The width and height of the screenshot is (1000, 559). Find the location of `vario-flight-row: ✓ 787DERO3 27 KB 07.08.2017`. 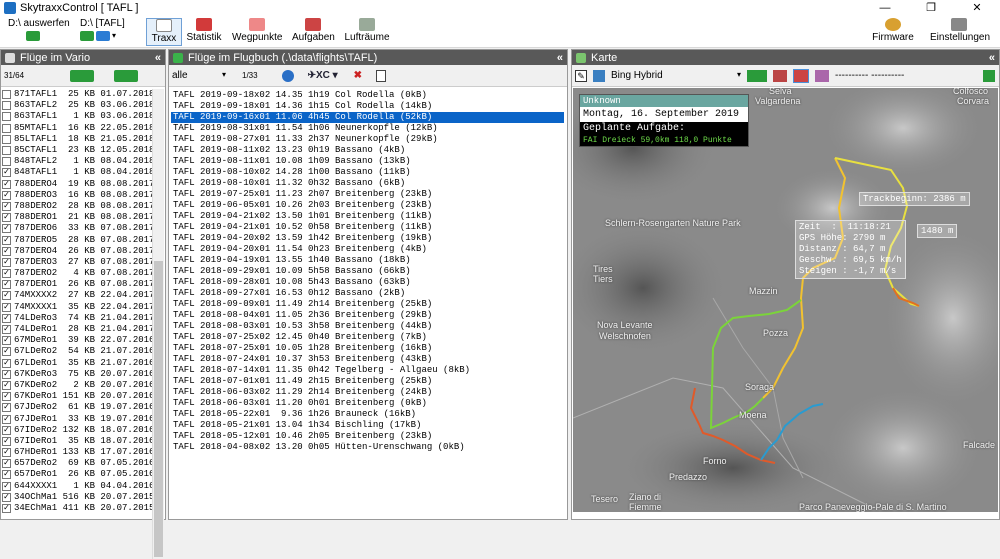

vario-flight-row: ✓ 787DERO3 27 KB 07.08.2017 is located at coordinates (77, 262).